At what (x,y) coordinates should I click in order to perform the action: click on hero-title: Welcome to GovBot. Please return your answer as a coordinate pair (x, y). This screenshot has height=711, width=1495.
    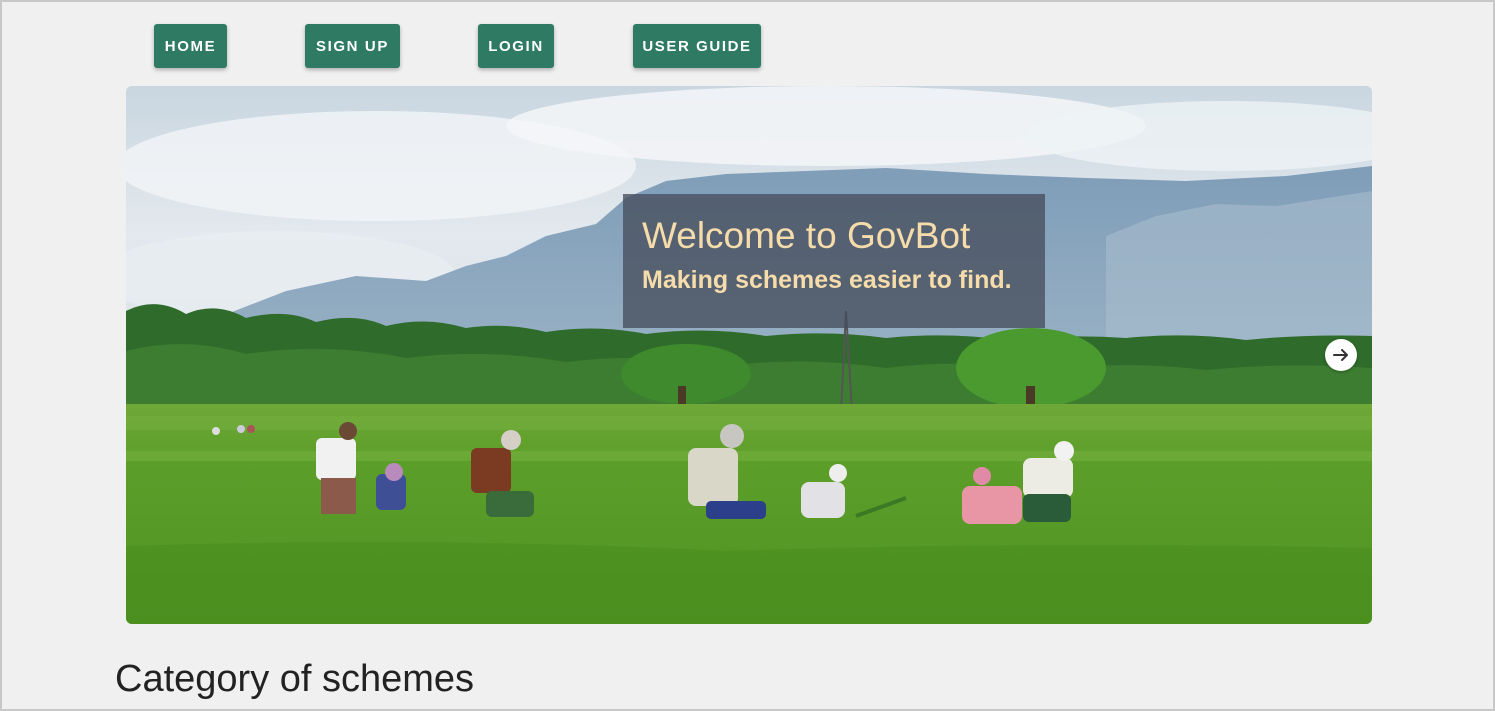
    Looking at the image, I should click on (806, 235).